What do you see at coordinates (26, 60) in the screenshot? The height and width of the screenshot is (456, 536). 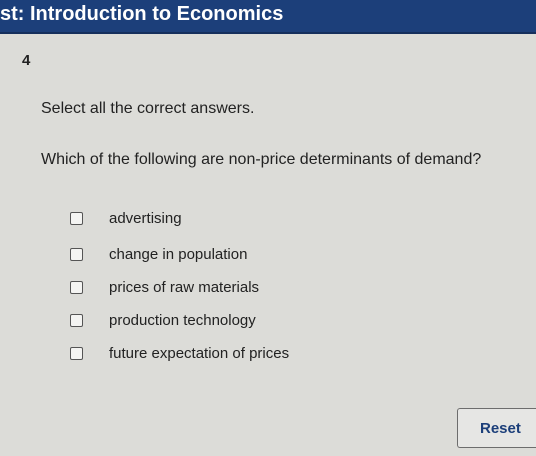 I see `question-number: 4` at bounding box center [26, 60].